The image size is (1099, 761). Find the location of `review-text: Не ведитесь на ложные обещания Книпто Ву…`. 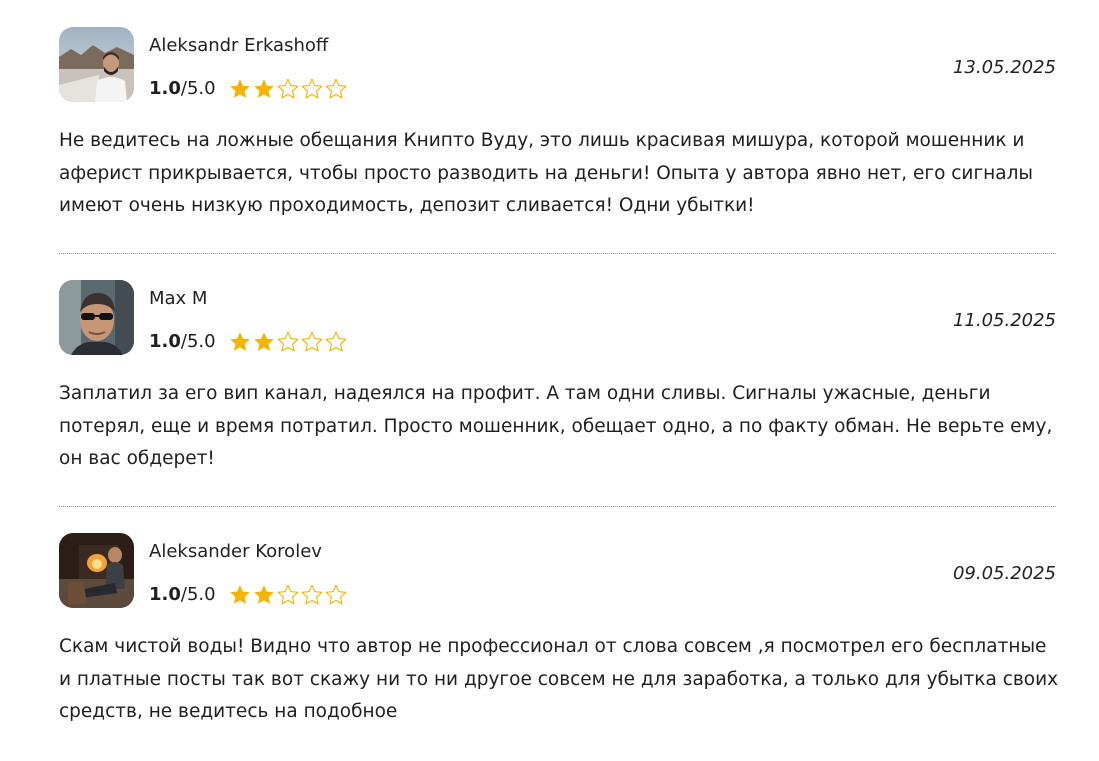

review-text: Не ведитесь на ложные обещания Книпто Ву… is located at coordinates (546, 173).